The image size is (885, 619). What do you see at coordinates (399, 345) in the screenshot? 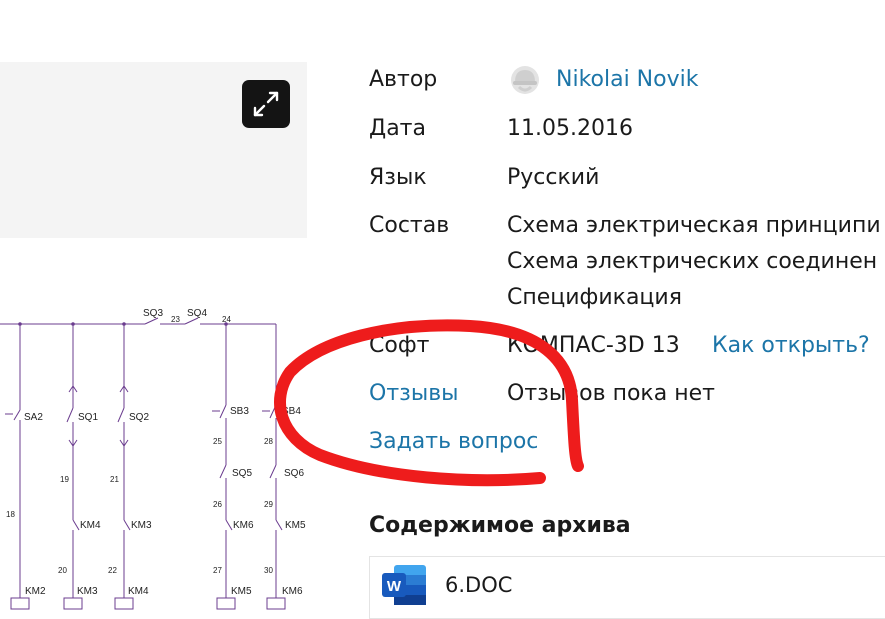
I see `soft-label: Софт` at bounding box center [399, 345].